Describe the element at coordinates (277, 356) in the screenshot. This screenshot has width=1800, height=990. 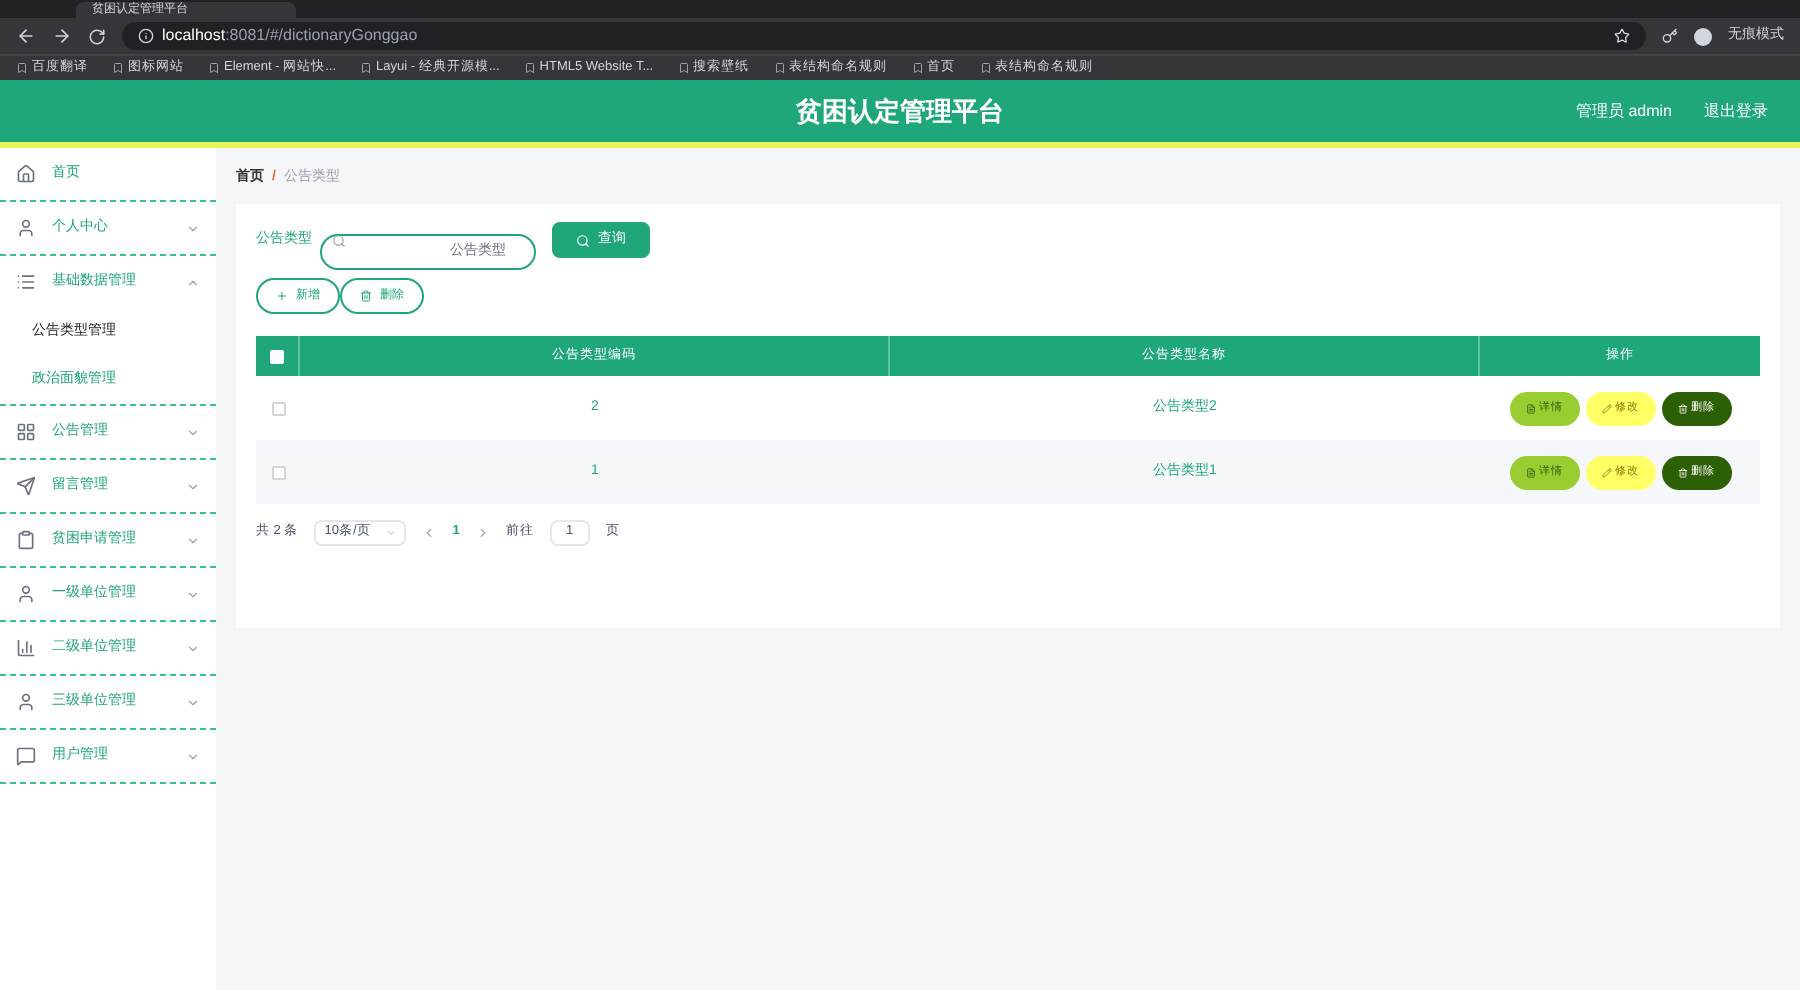
I see `header-checkbox` at that location.